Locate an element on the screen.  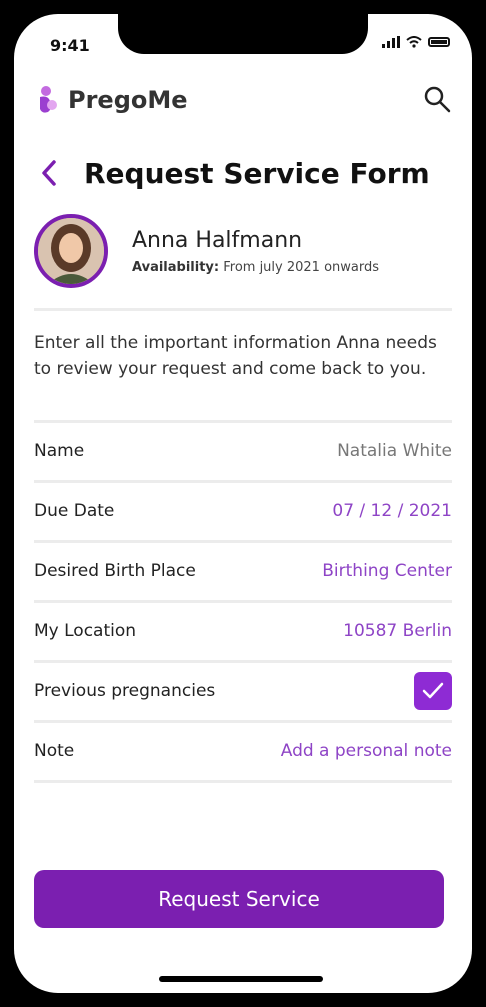
app-header: PregoMe is located at coordinates (243, 100).